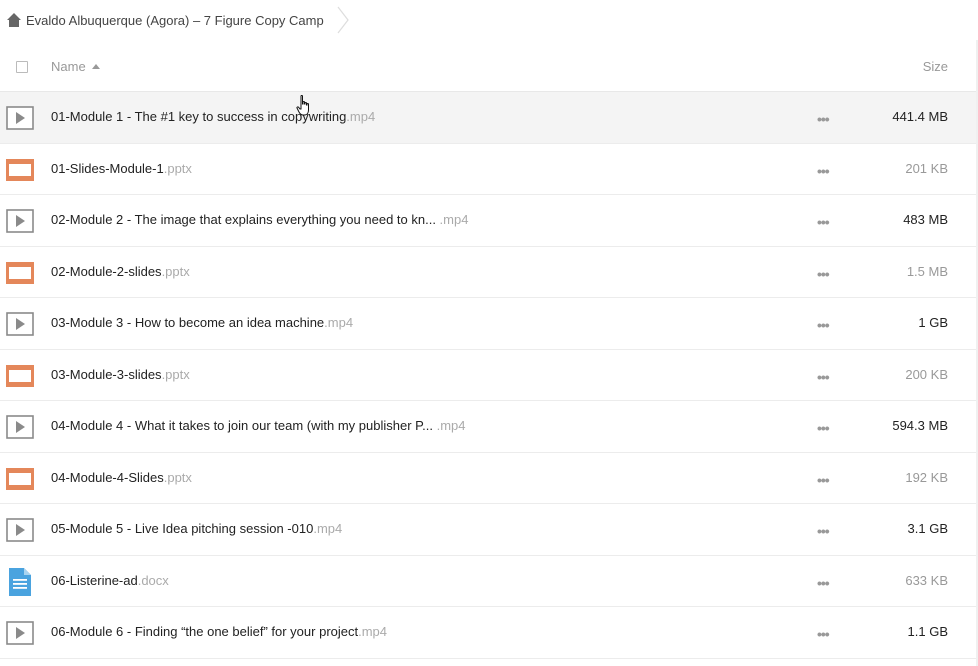 Image resolution: width=978 pixels, height=666 pixels. What do you see at coordinates (20, 581) in the screenshot?
I see `document-file-icon` at bounding box center [20, 581].